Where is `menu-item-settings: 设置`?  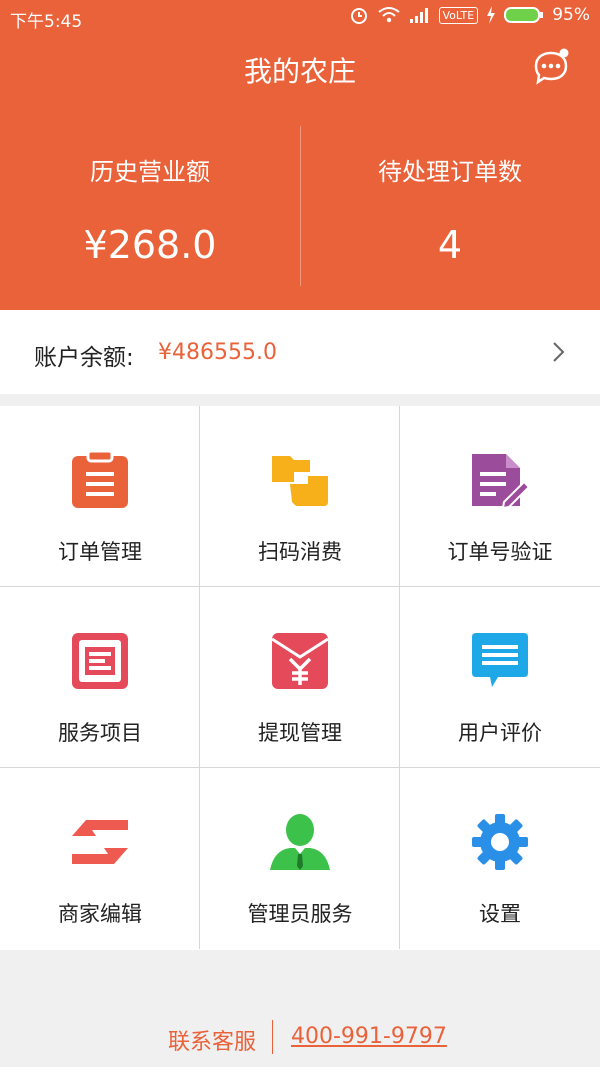 menu-item-settings: 设置 is located at coordinates (500, 858).